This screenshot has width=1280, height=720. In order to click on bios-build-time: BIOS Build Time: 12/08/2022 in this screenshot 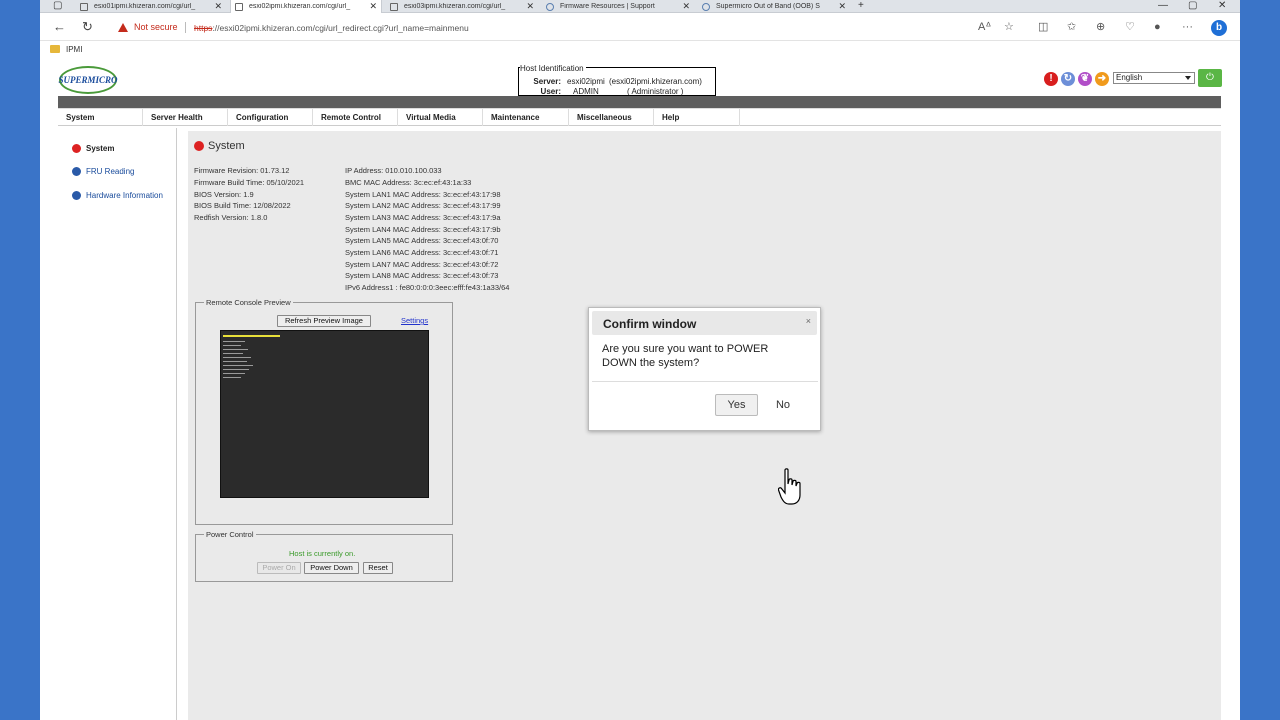, I will do `click(242, 205)`.